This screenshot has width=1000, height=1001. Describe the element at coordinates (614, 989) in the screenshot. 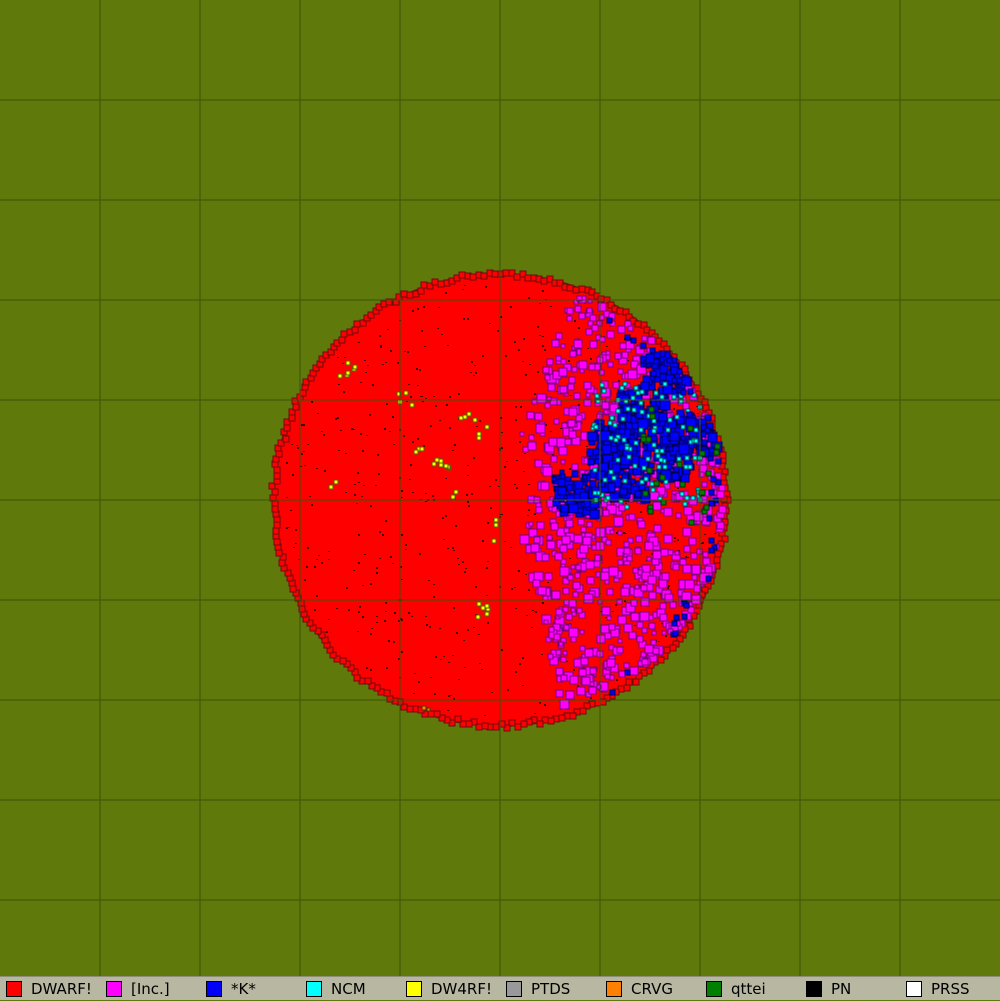

I see `legend-swatch-crvg` at that location.